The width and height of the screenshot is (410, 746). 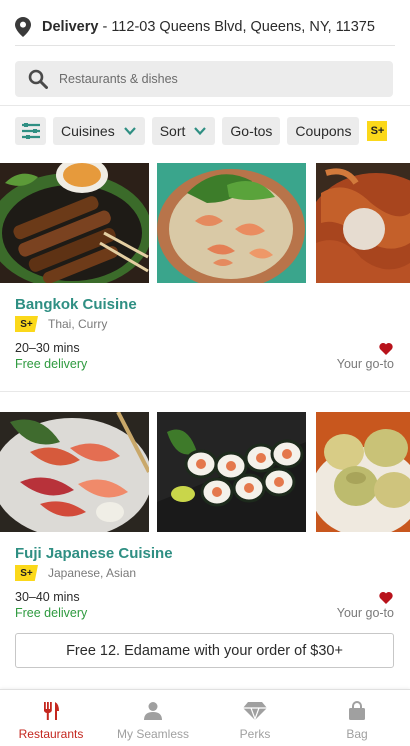 I want to click on gotos-filter: Go-tos, so click(x=251, y=131).